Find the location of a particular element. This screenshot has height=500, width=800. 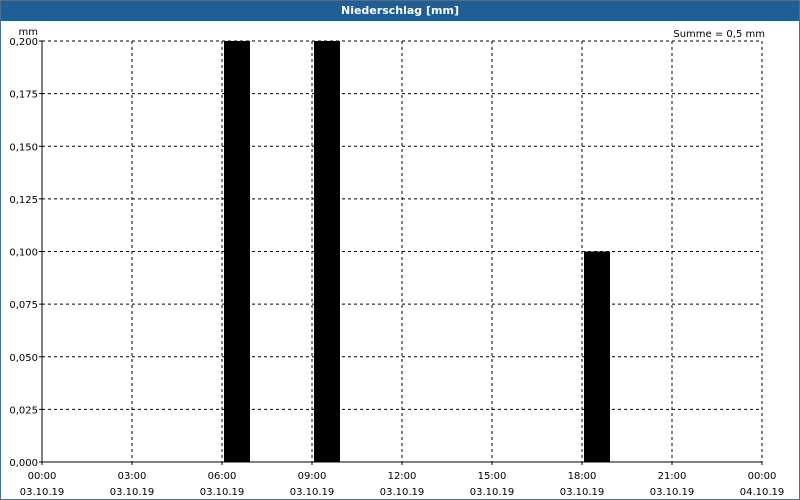

y-axis-label: mm is located at coordinates (28, 32).